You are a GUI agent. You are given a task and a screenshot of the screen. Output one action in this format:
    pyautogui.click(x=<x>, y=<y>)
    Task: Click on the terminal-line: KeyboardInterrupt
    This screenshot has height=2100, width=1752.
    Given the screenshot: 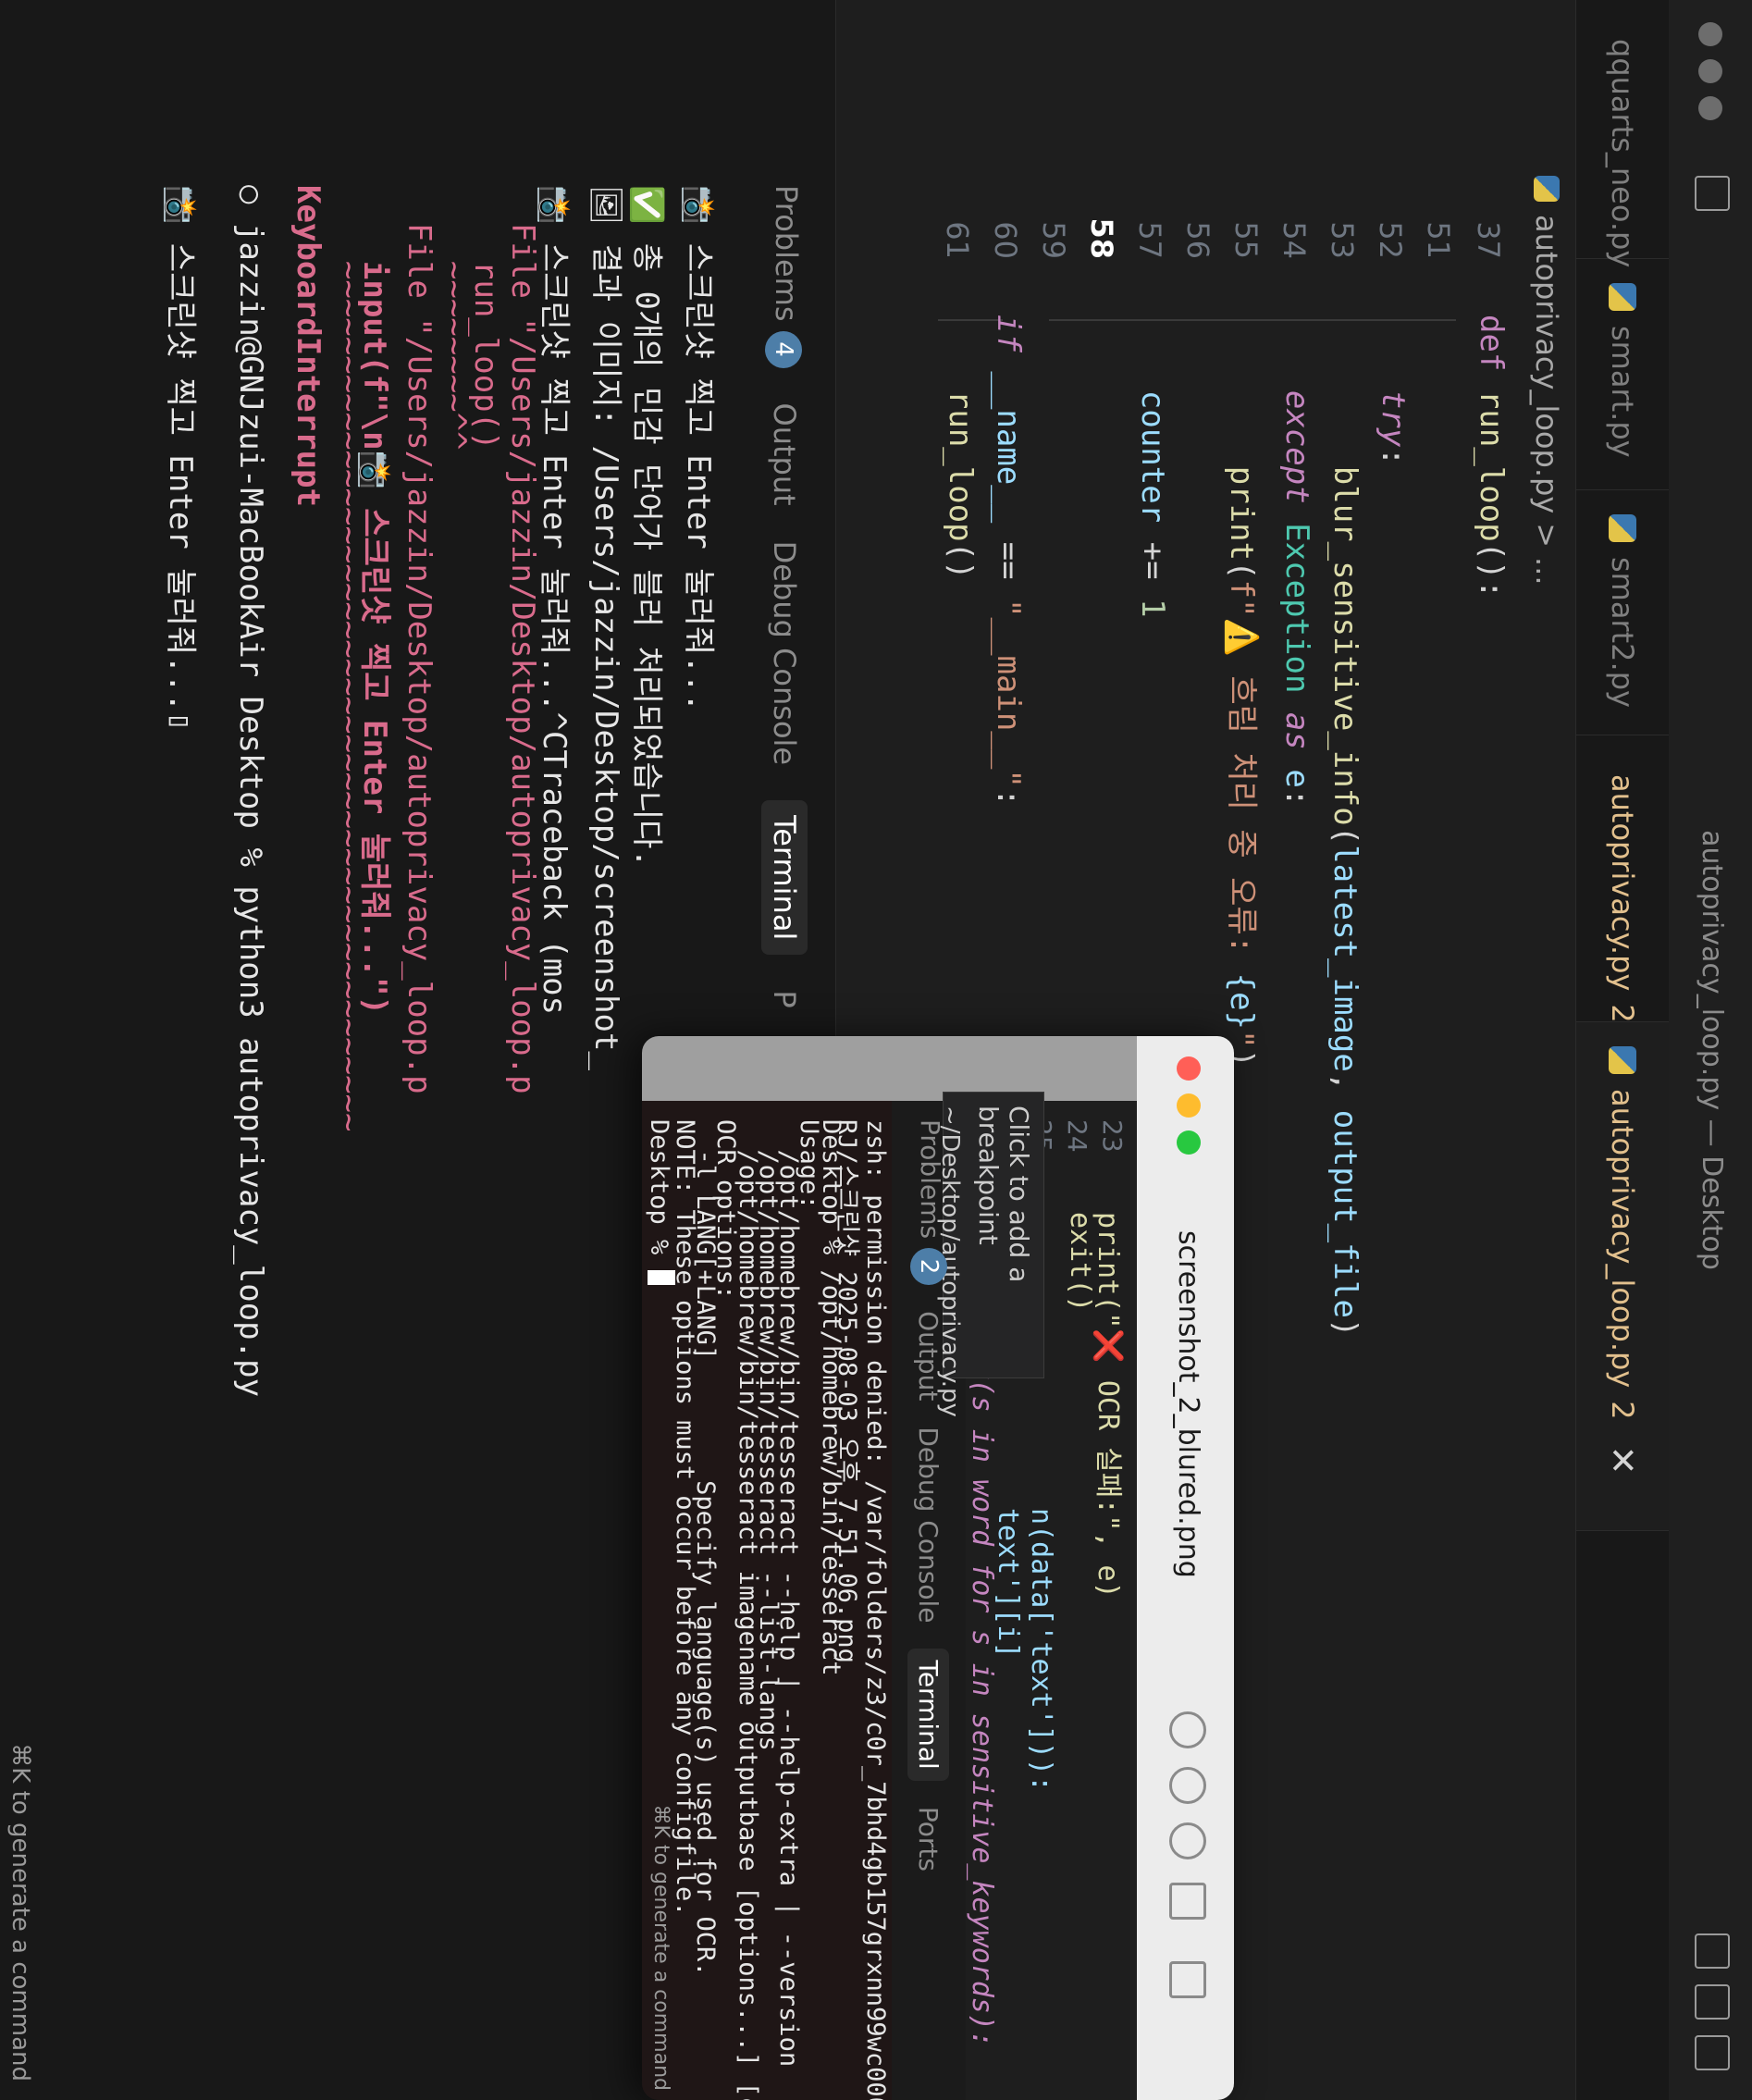 What is the action you would take?
    pyautogui.click(x=308, y=346)
    